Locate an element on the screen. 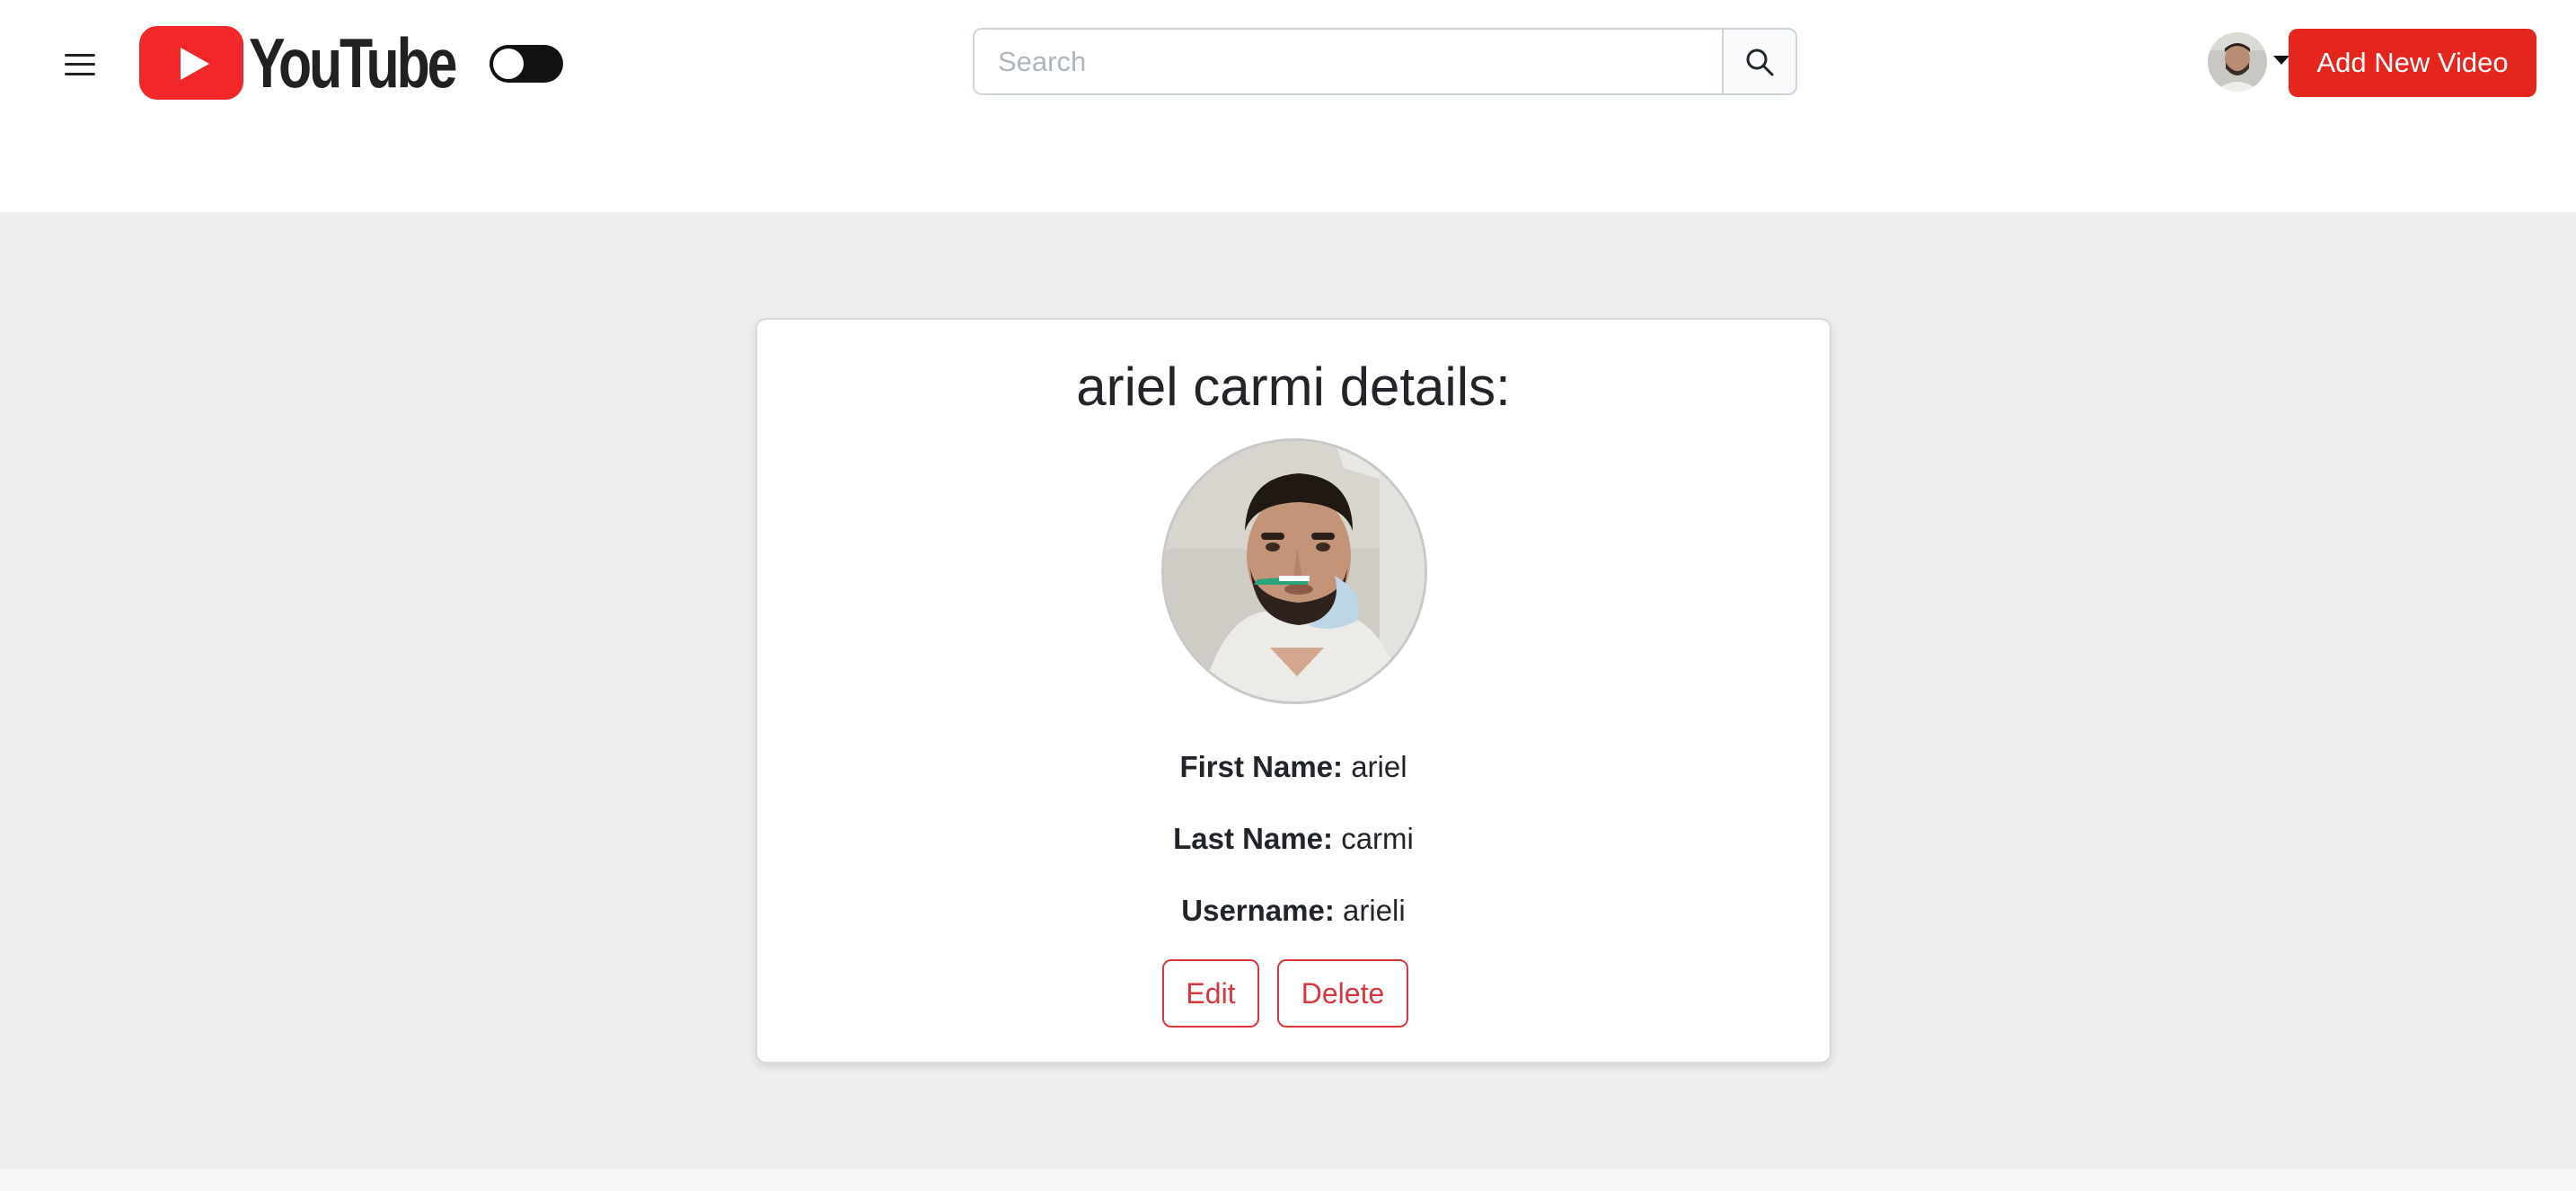 The height and width of the screenshot is (1191, 2576). youtube-logo: YouTube is located at coordinates (326, 63).